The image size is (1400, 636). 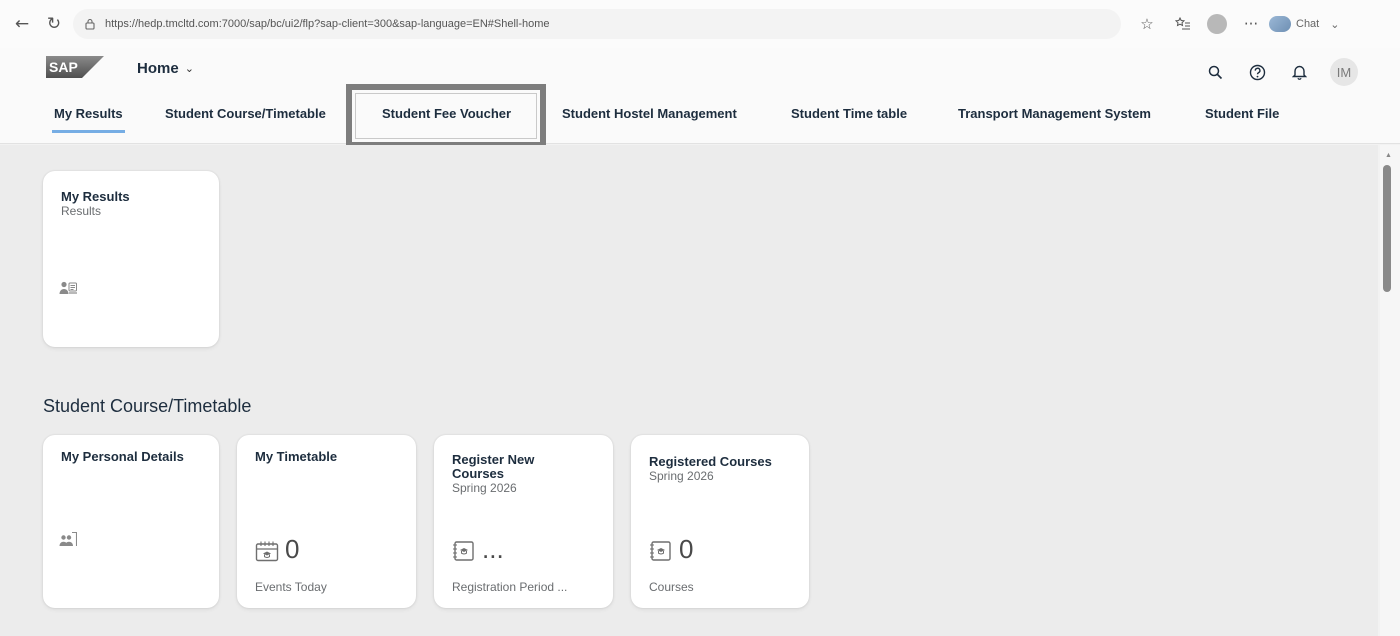 I want to click on reload-icon: ↻, so click(x=54, y=24).